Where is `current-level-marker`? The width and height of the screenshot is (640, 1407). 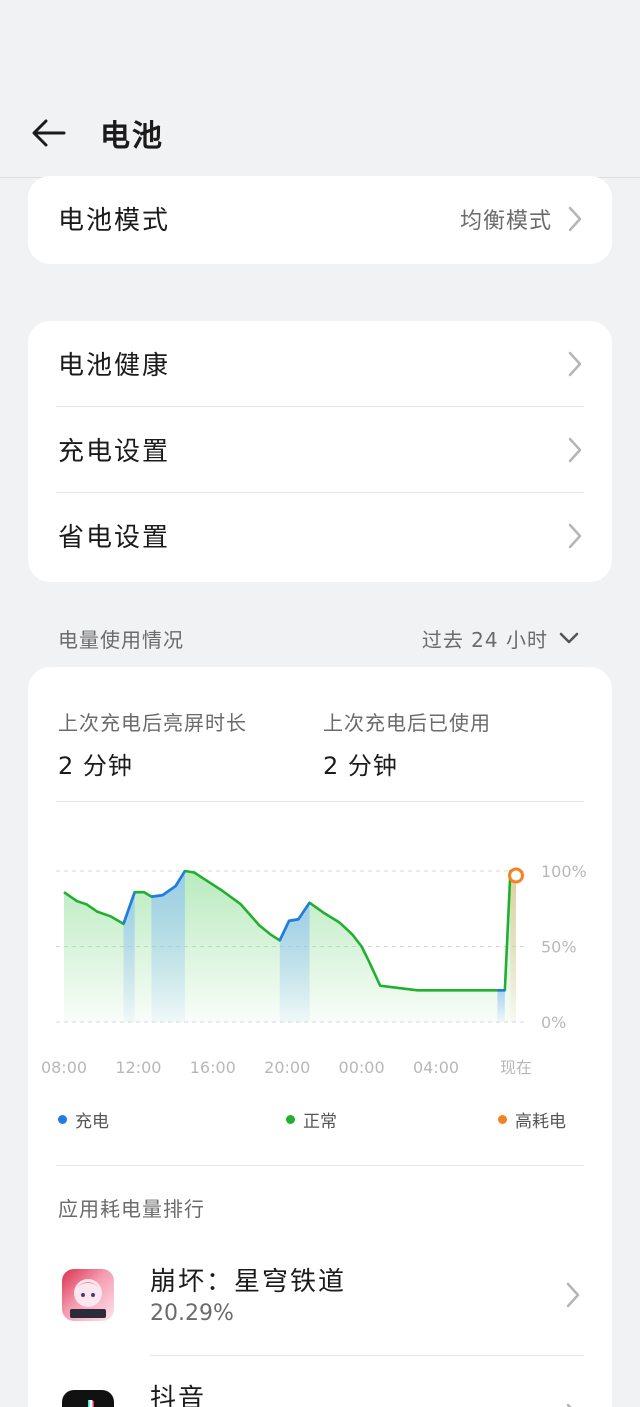 current-level-marker is located at coordinates (516, 875).